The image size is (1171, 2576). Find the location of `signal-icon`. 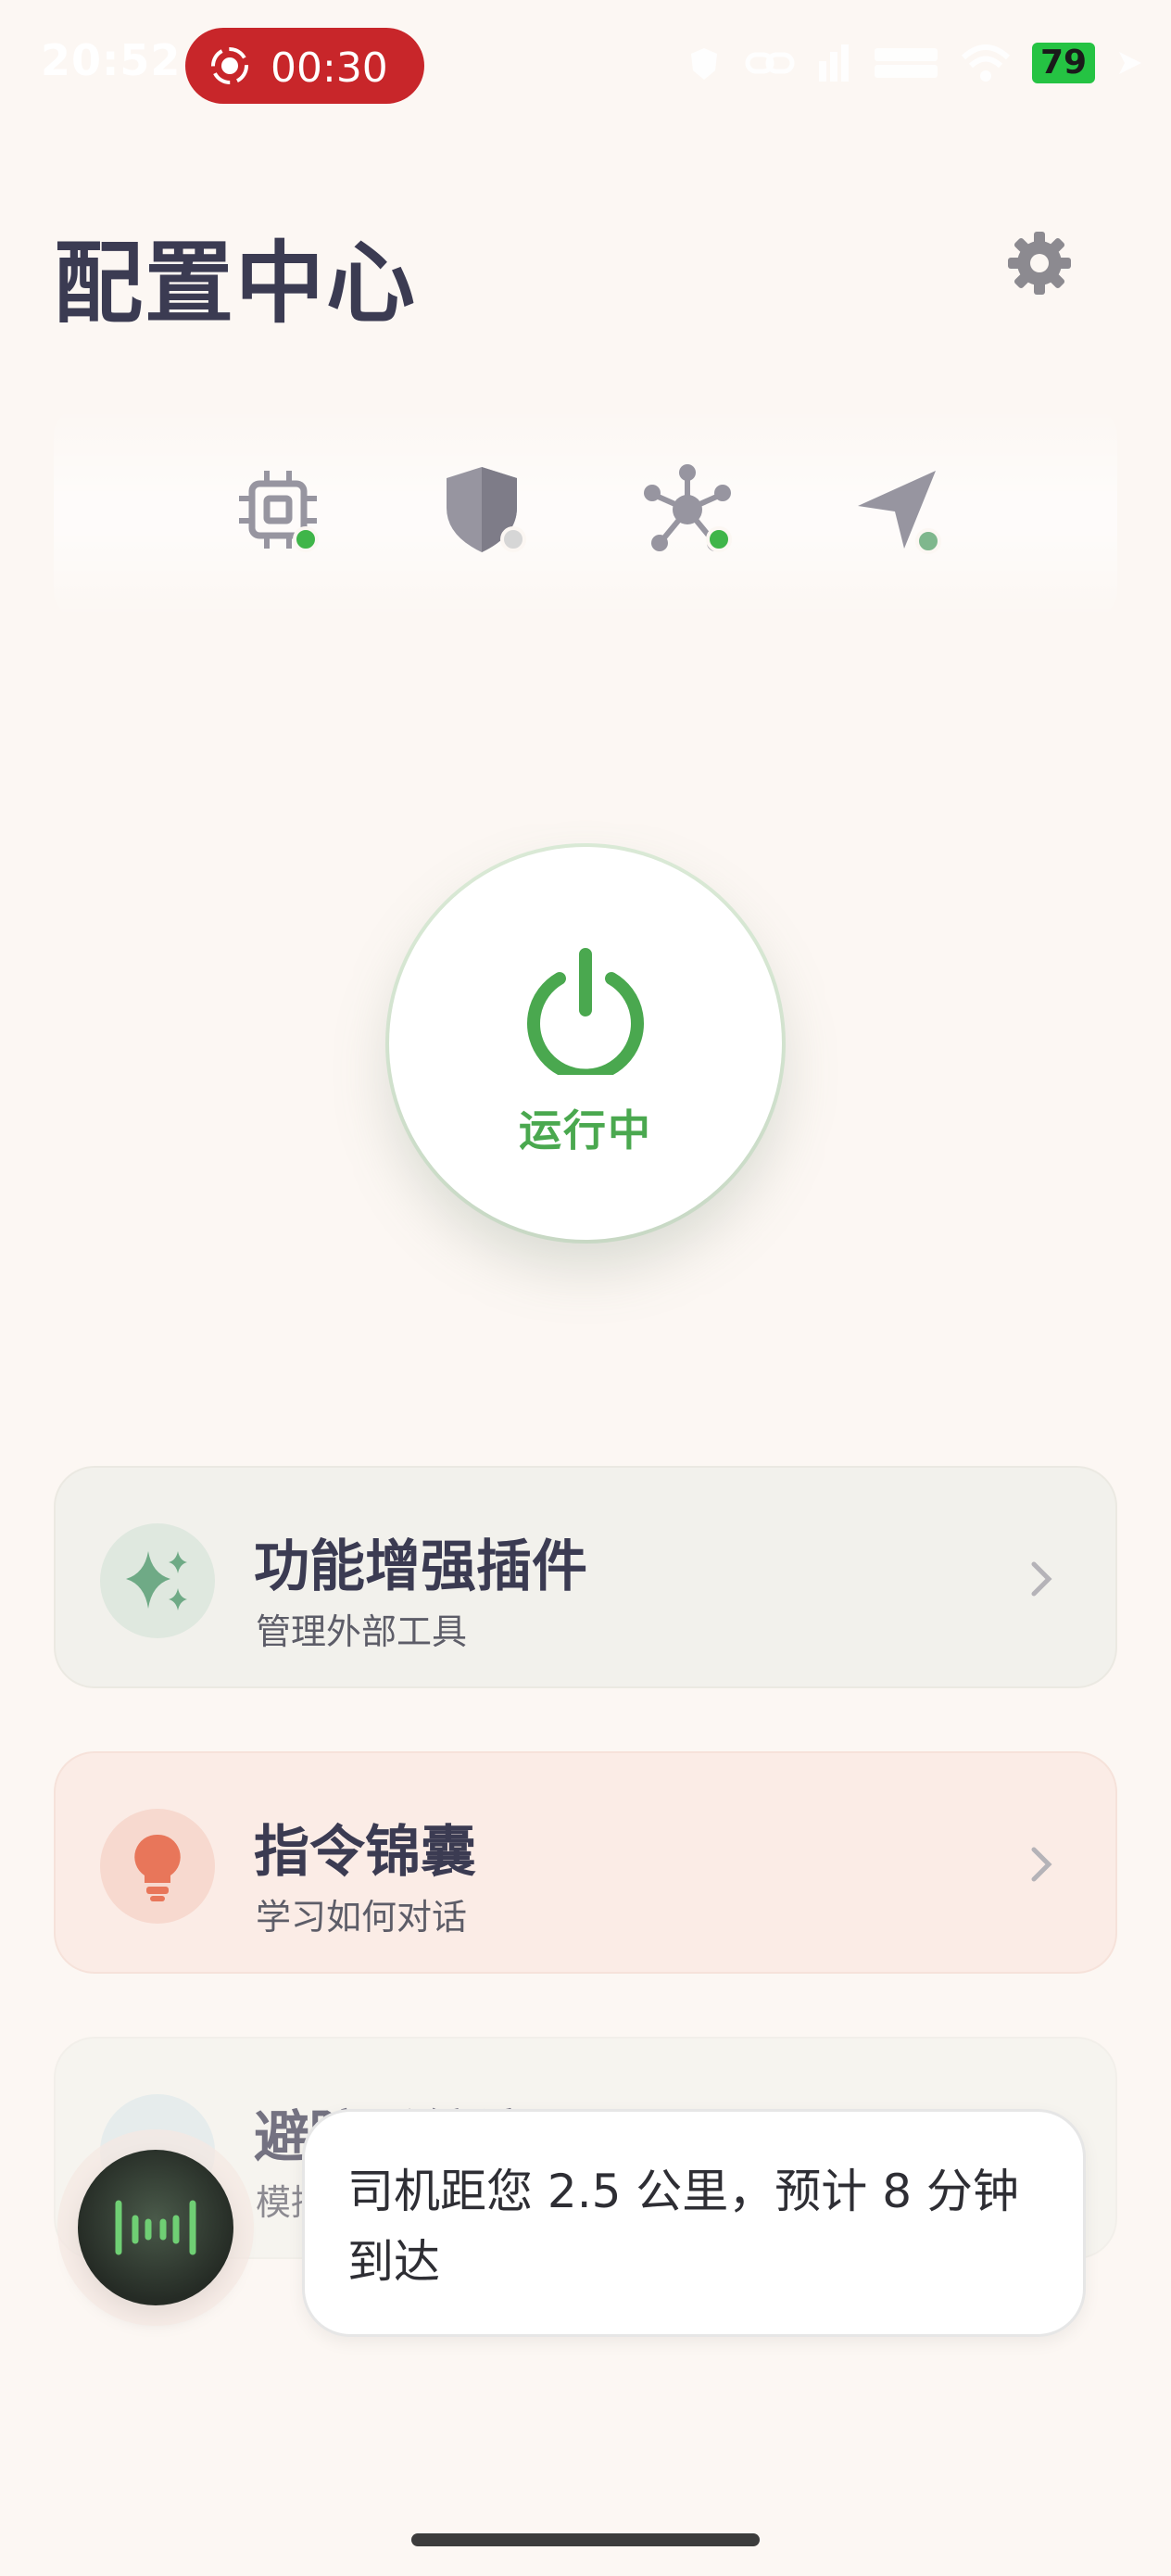

signal-icon is located at coordinates (834, 63).